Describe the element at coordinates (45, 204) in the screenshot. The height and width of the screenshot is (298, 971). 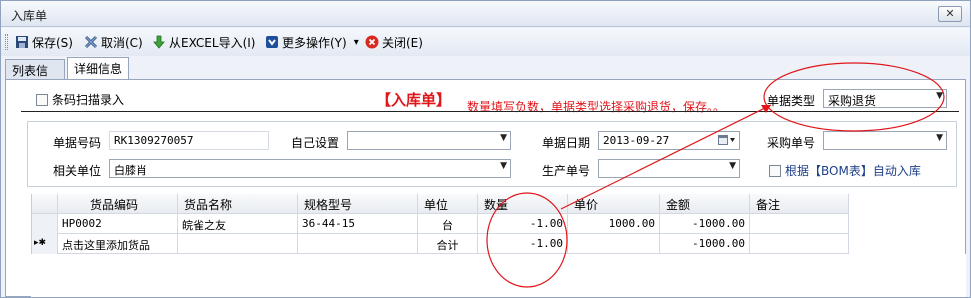
I see `row-indicator-header` at that location.